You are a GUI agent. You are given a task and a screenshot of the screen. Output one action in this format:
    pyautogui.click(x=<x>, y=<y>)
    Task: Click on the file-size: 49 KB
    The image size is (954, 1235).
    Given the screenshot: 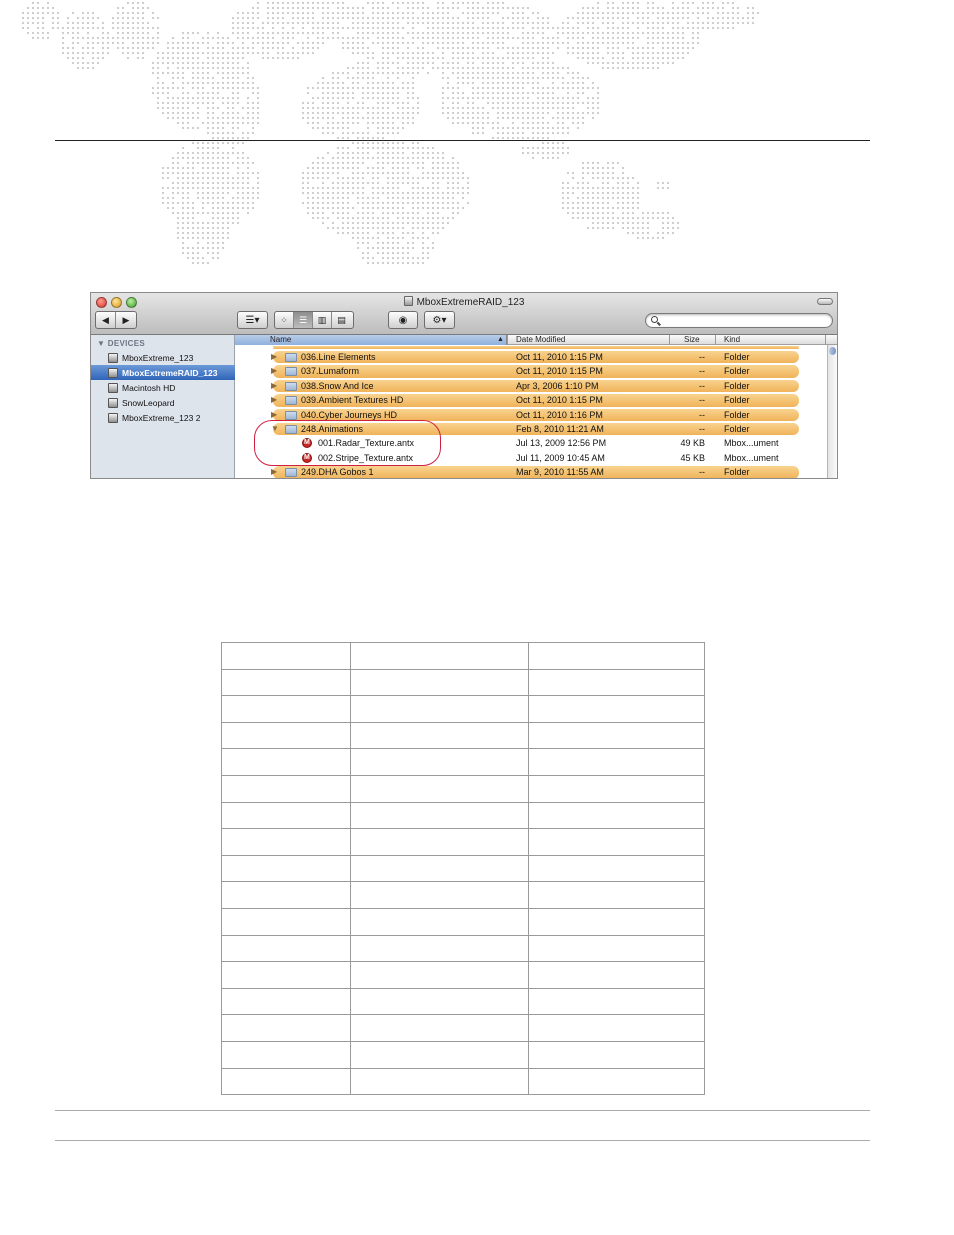 What is the action you would take?
    pyautogui.click(x=692, y=443)
    